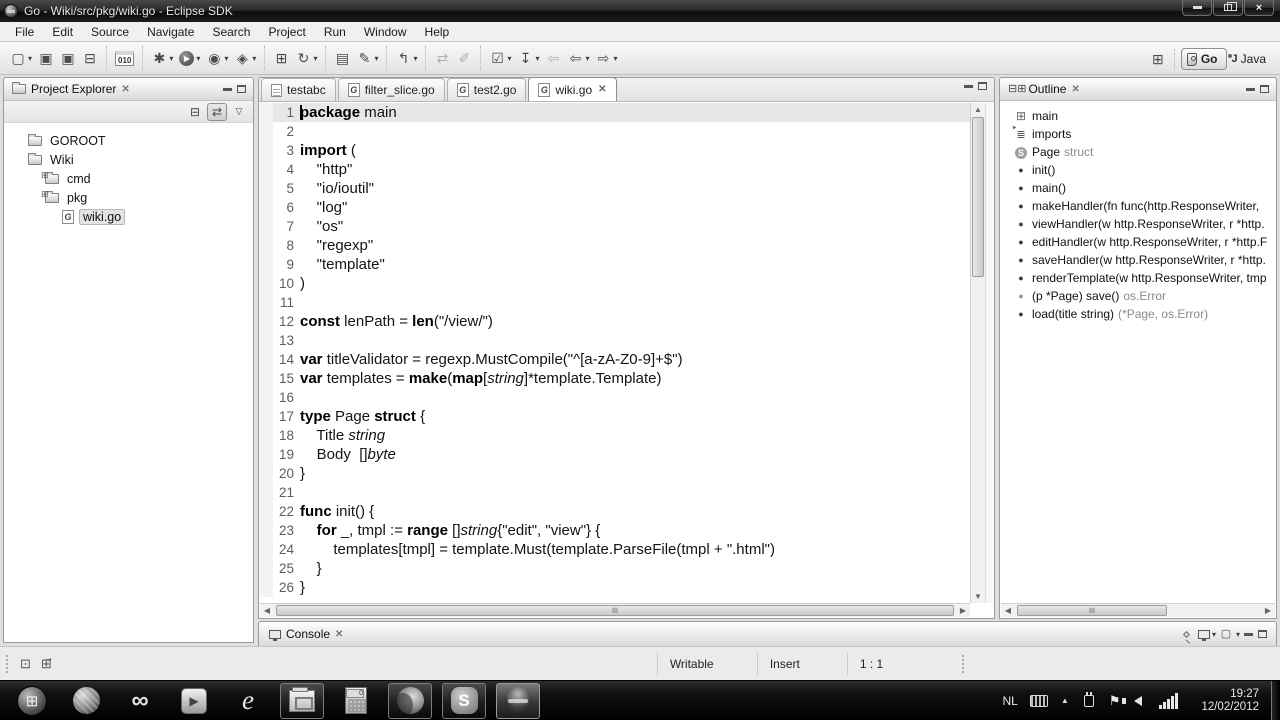  Describe the element at coordinates (579, 58) in the screenshot. I see `back-button: ⇦ ▾` at that location.